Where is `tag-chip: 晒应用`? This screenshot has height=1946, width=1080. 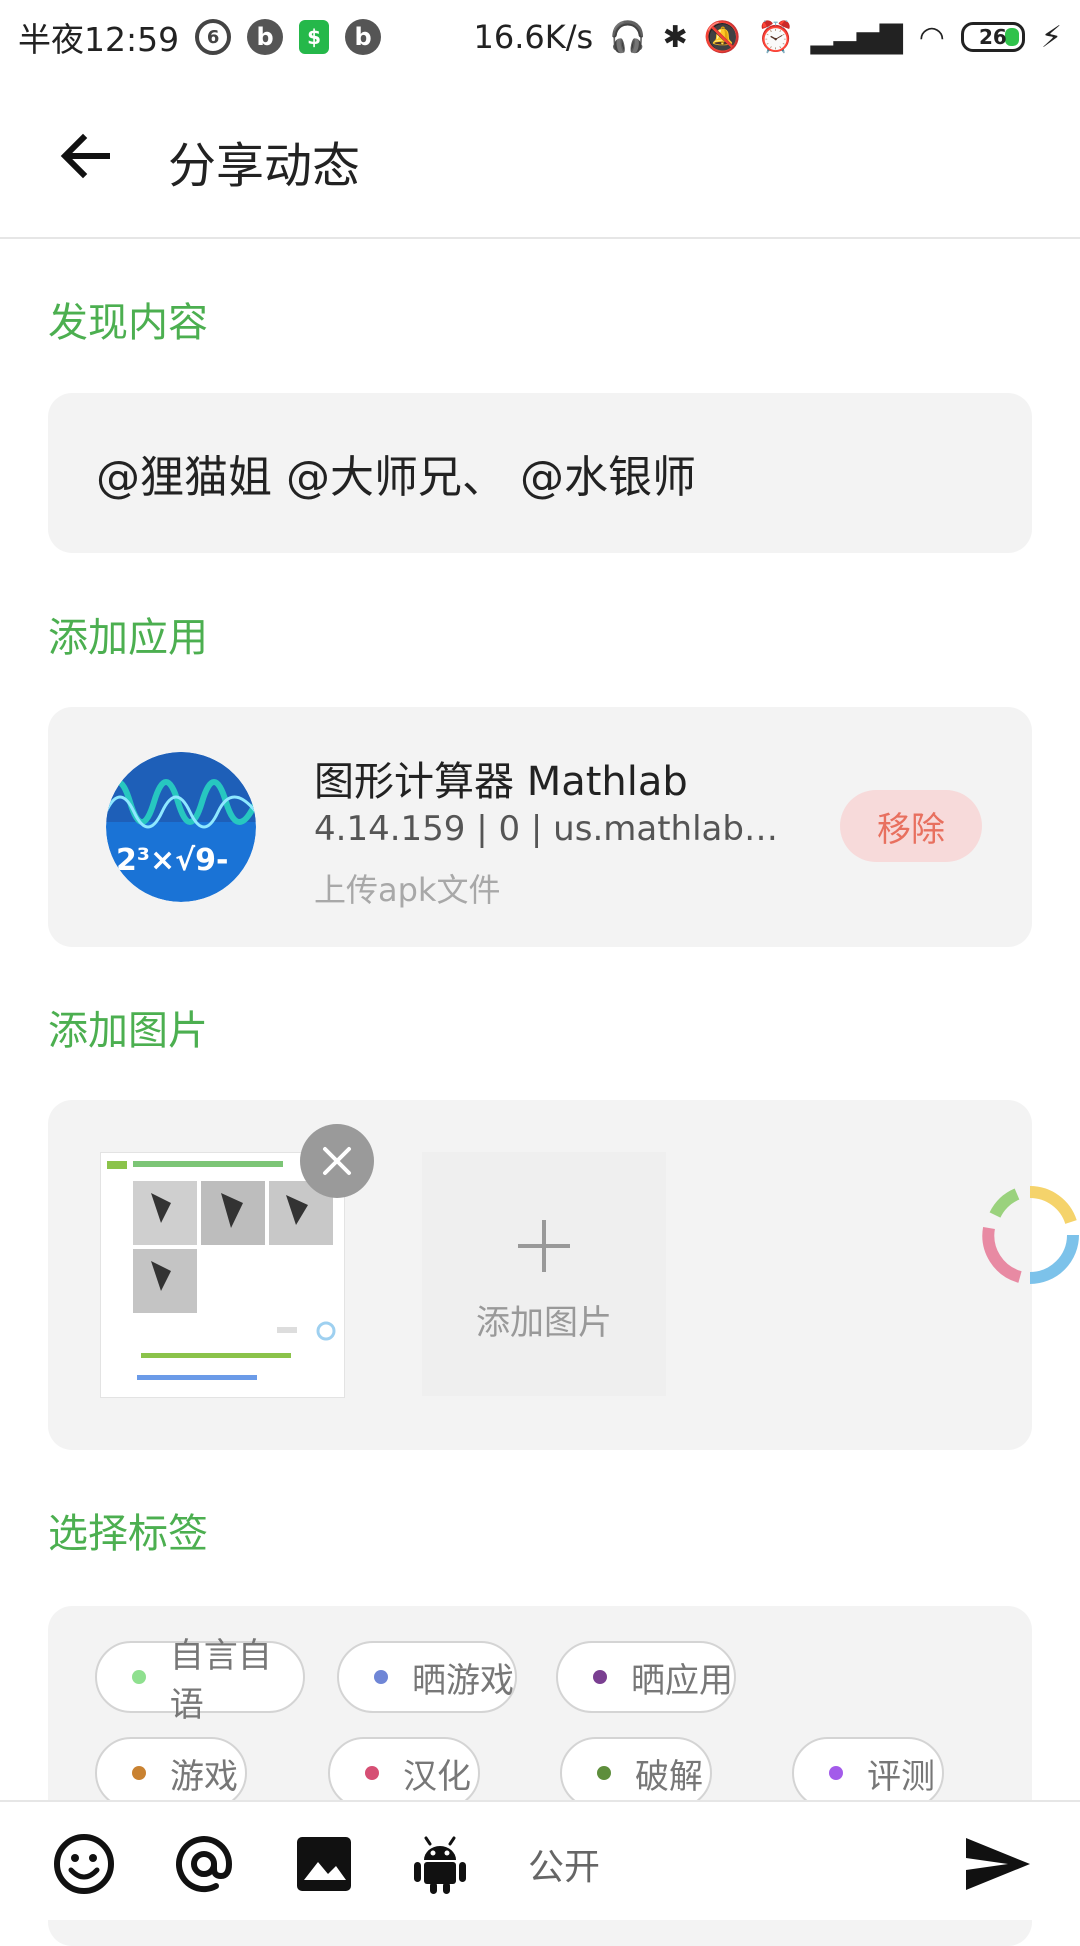 tag-chip: 晒应用 is located at coordinates (646, 1677).